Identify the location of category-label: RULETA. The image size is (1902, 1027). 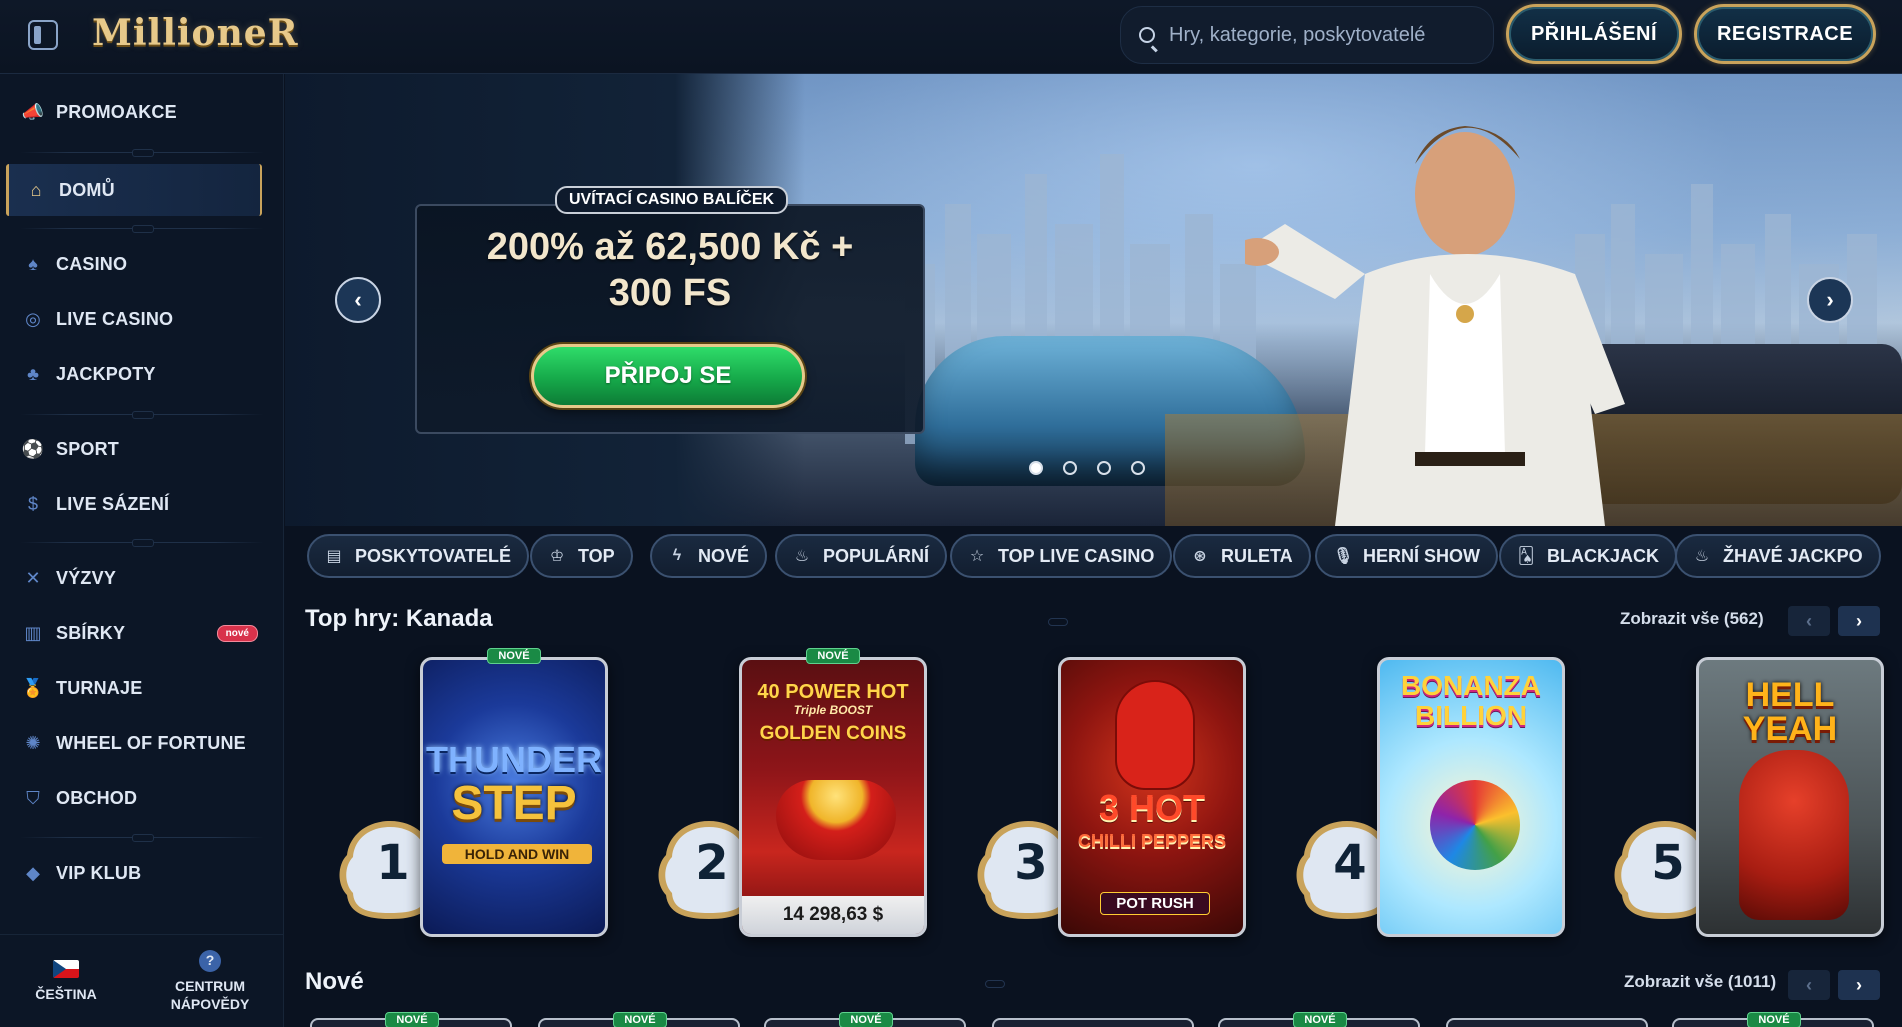
(1257, 555).